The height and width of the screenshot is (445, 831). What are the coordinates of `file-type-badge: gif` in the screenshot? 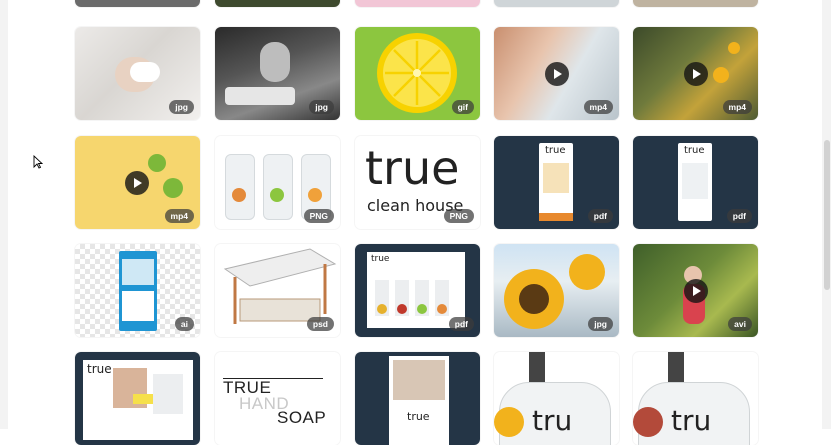 It's located at (462, 107).